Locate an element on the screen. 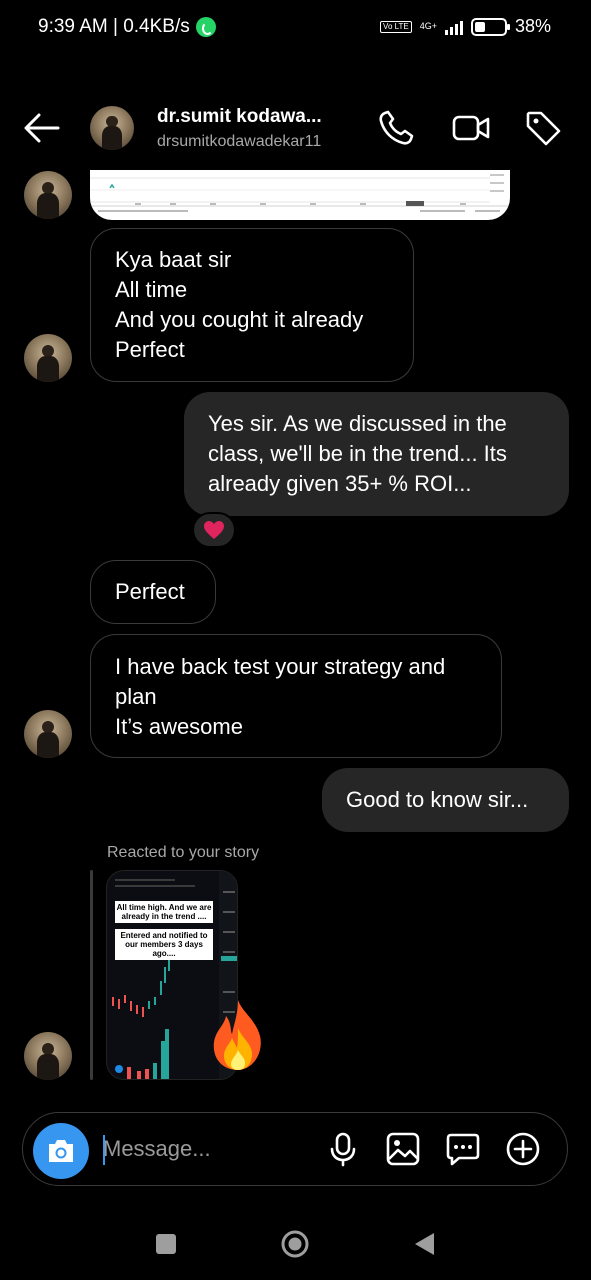 This screenshot has height=1280, width=591. plus-icon is located at coordinates (523, 1149).